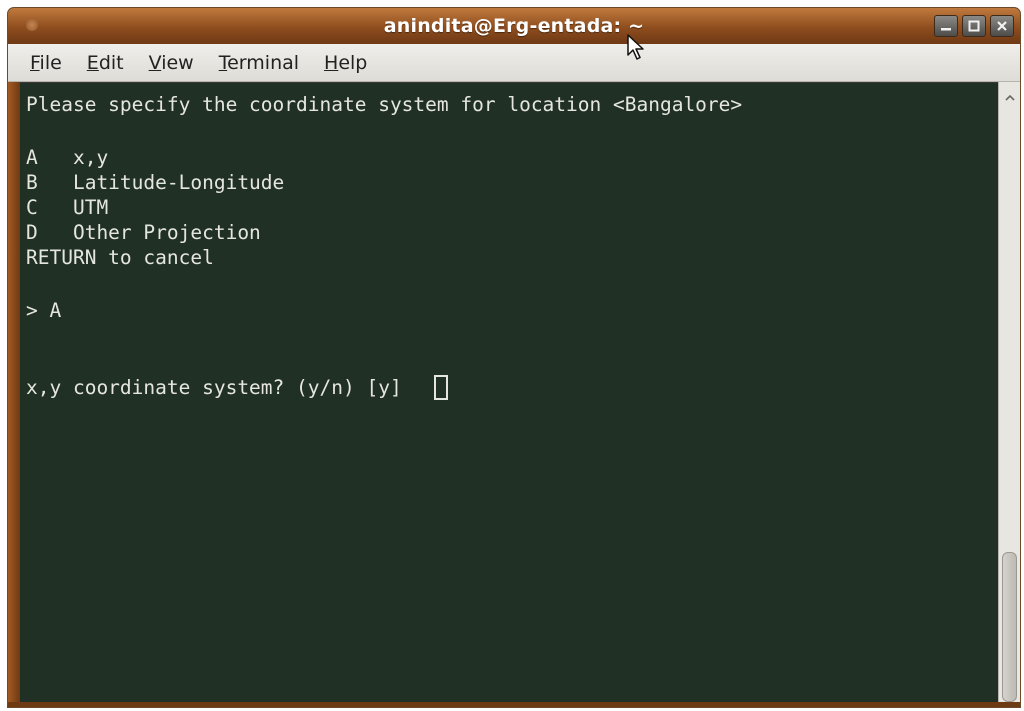  I want to click on menu-view-label: iew, so click(177, 62).